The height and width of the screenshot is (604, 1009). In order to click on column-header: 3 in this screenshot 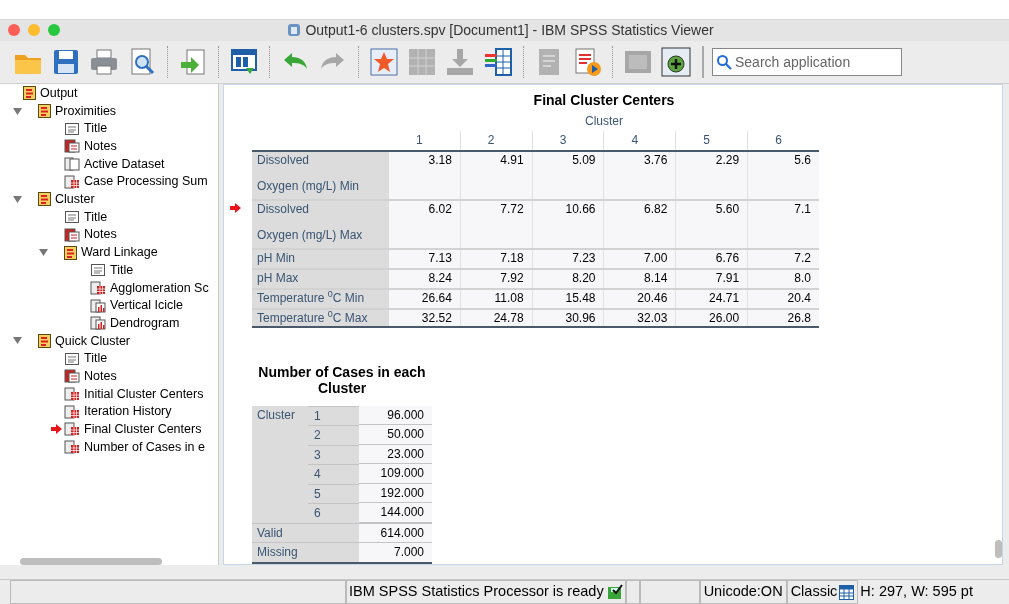, I will do `click(568, 140)`.